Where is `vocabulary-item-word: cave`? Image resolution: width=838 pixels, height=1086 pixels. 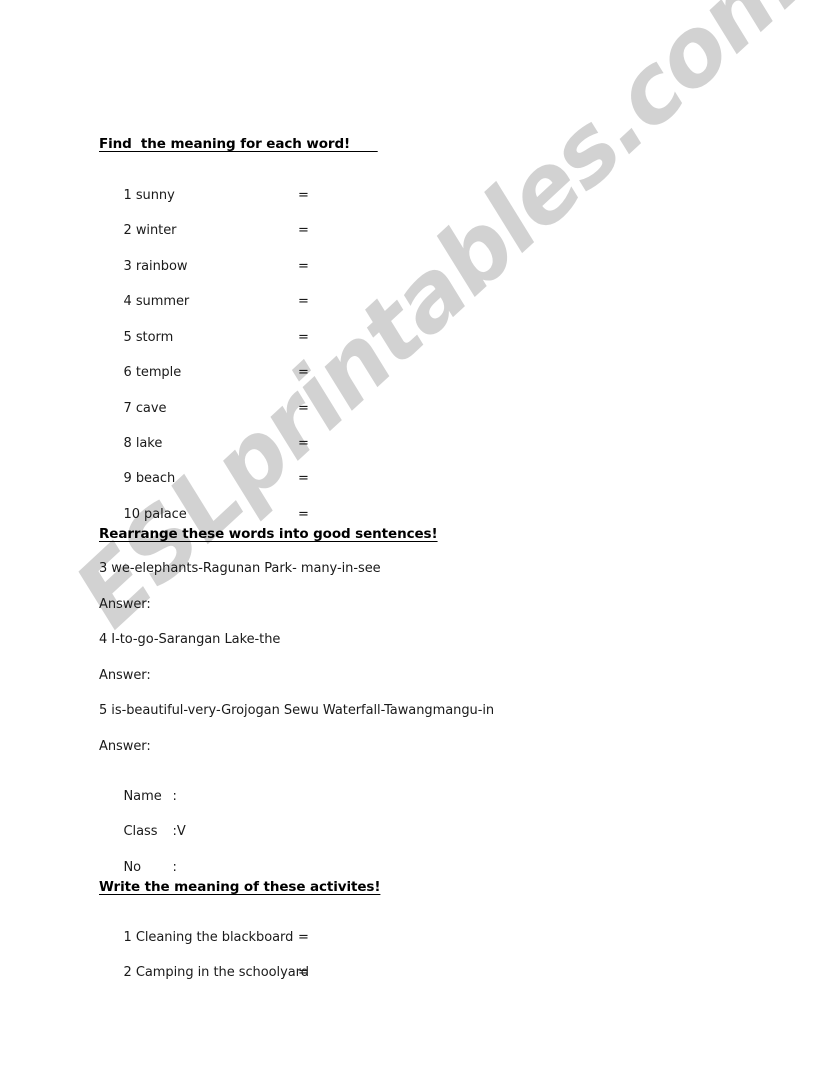
vocabulary-item-word: cave is located at coordinates (151, 408).